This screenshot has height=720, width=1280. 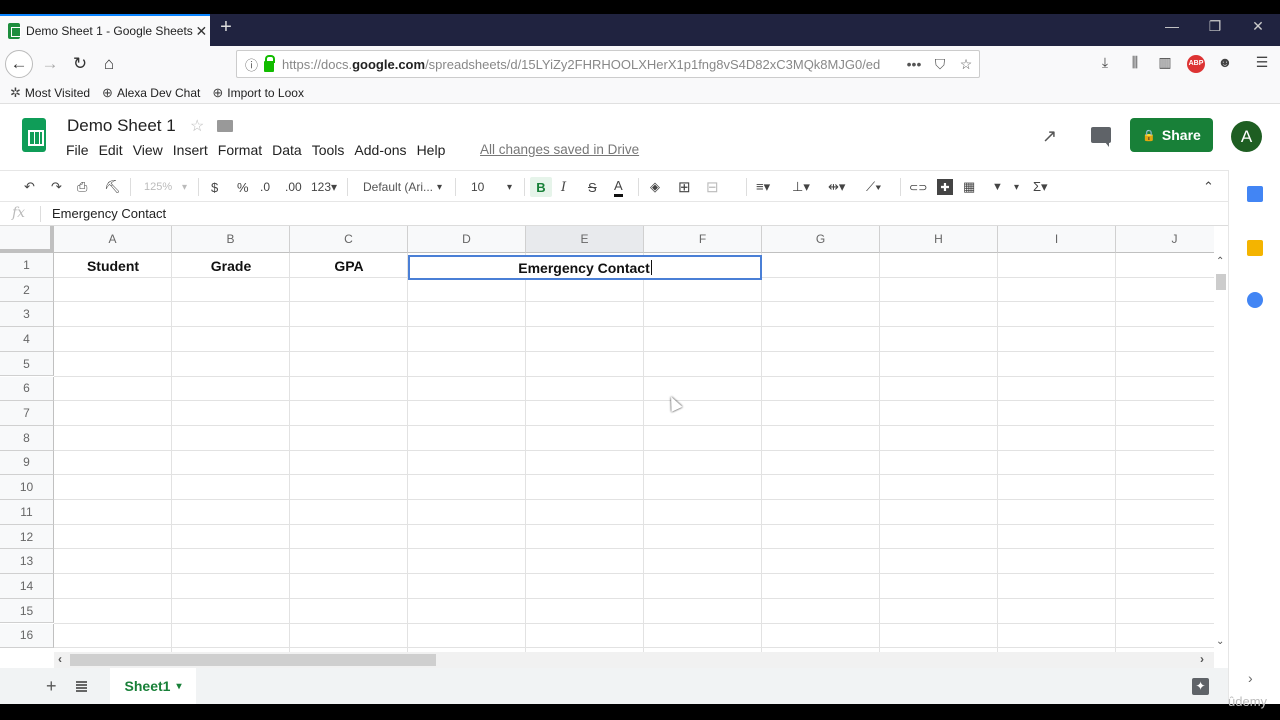 What do you see at coordinates (231, 239) in the screenshot?
I see `column-header-b: B` at bounding box center [231, 239].